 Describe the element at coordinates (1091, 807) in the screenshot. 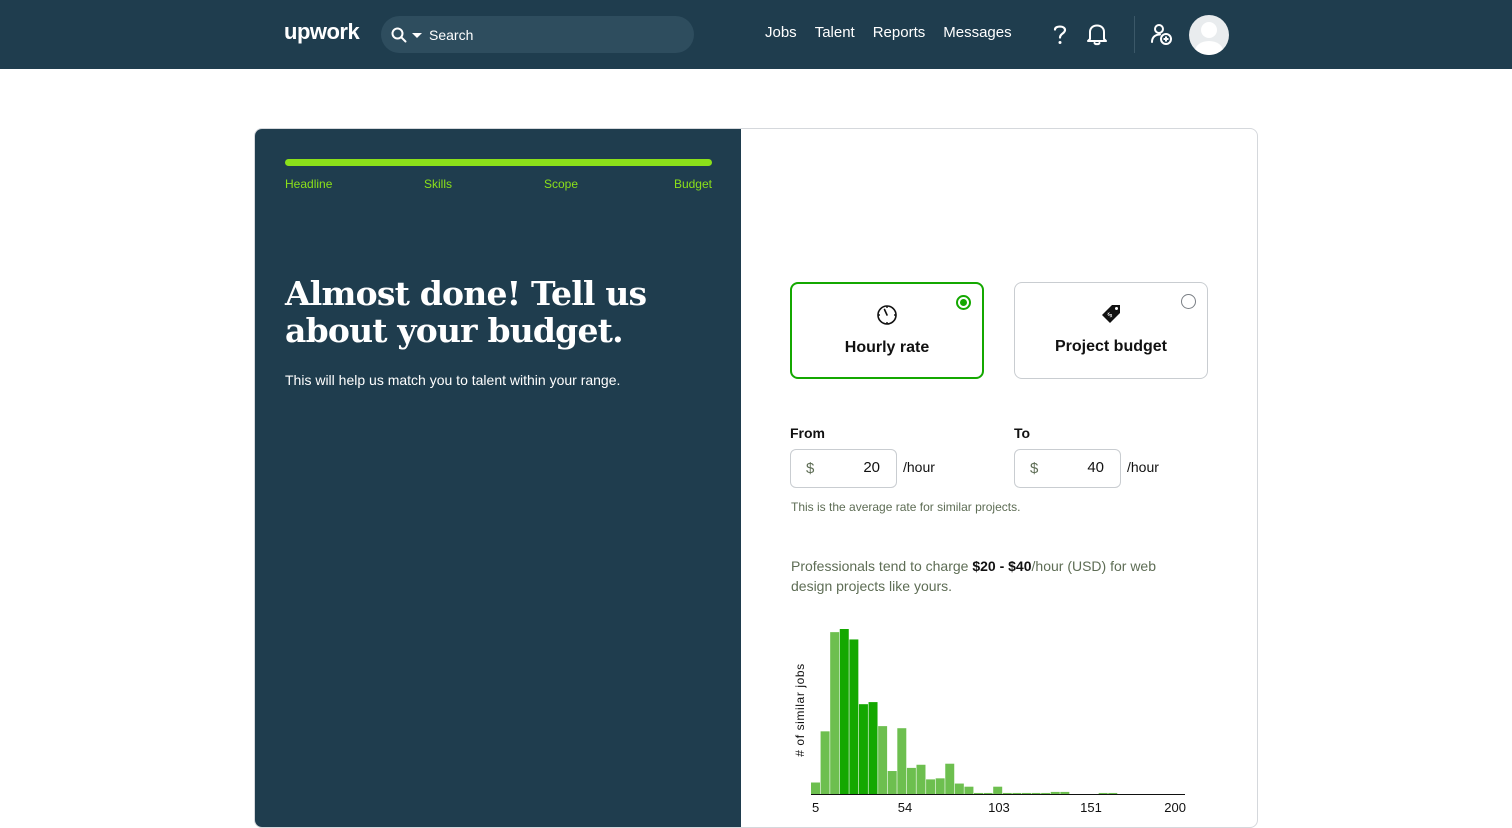

I see `x-tick-label: 151` at that location.